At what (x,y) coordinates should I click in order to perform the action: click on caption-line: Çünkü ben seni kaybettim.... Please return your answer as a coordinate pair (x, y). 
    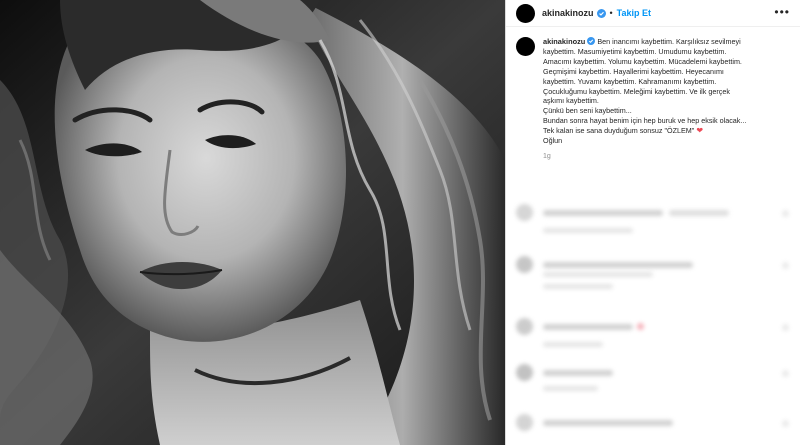
    Looking at the image, I should click on (587, 111).